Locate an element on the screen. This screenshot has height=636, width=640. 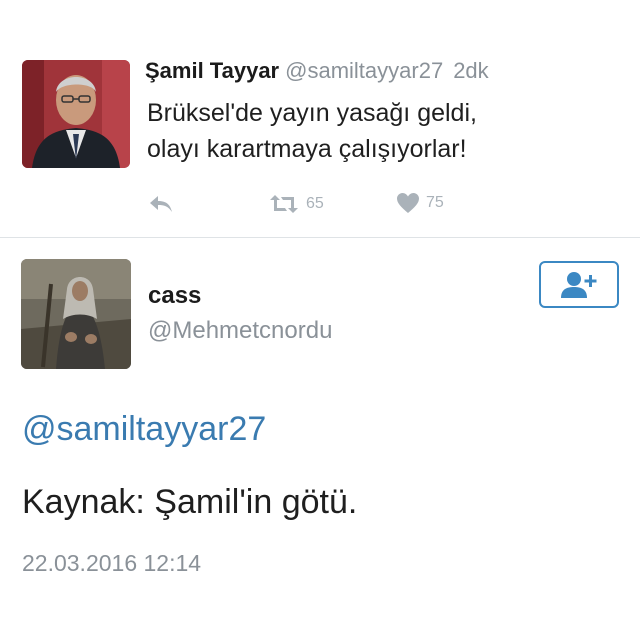
reply-button is located at coordinates (161, 204).